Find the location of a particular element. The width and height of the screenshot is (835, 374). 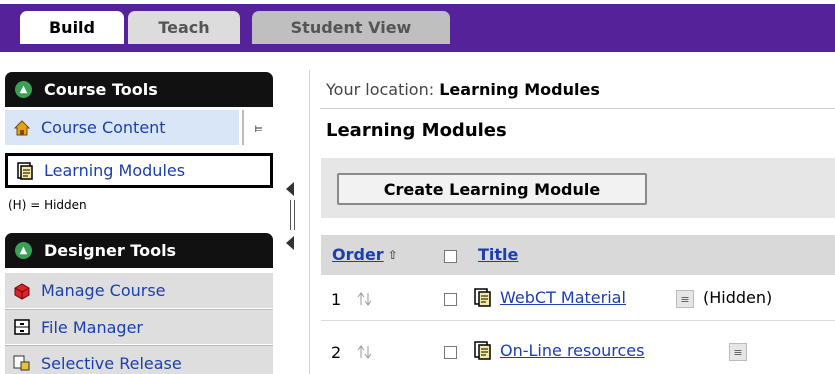

sidebar-item-label: Learning Modules is located at coordinates (115, 170).